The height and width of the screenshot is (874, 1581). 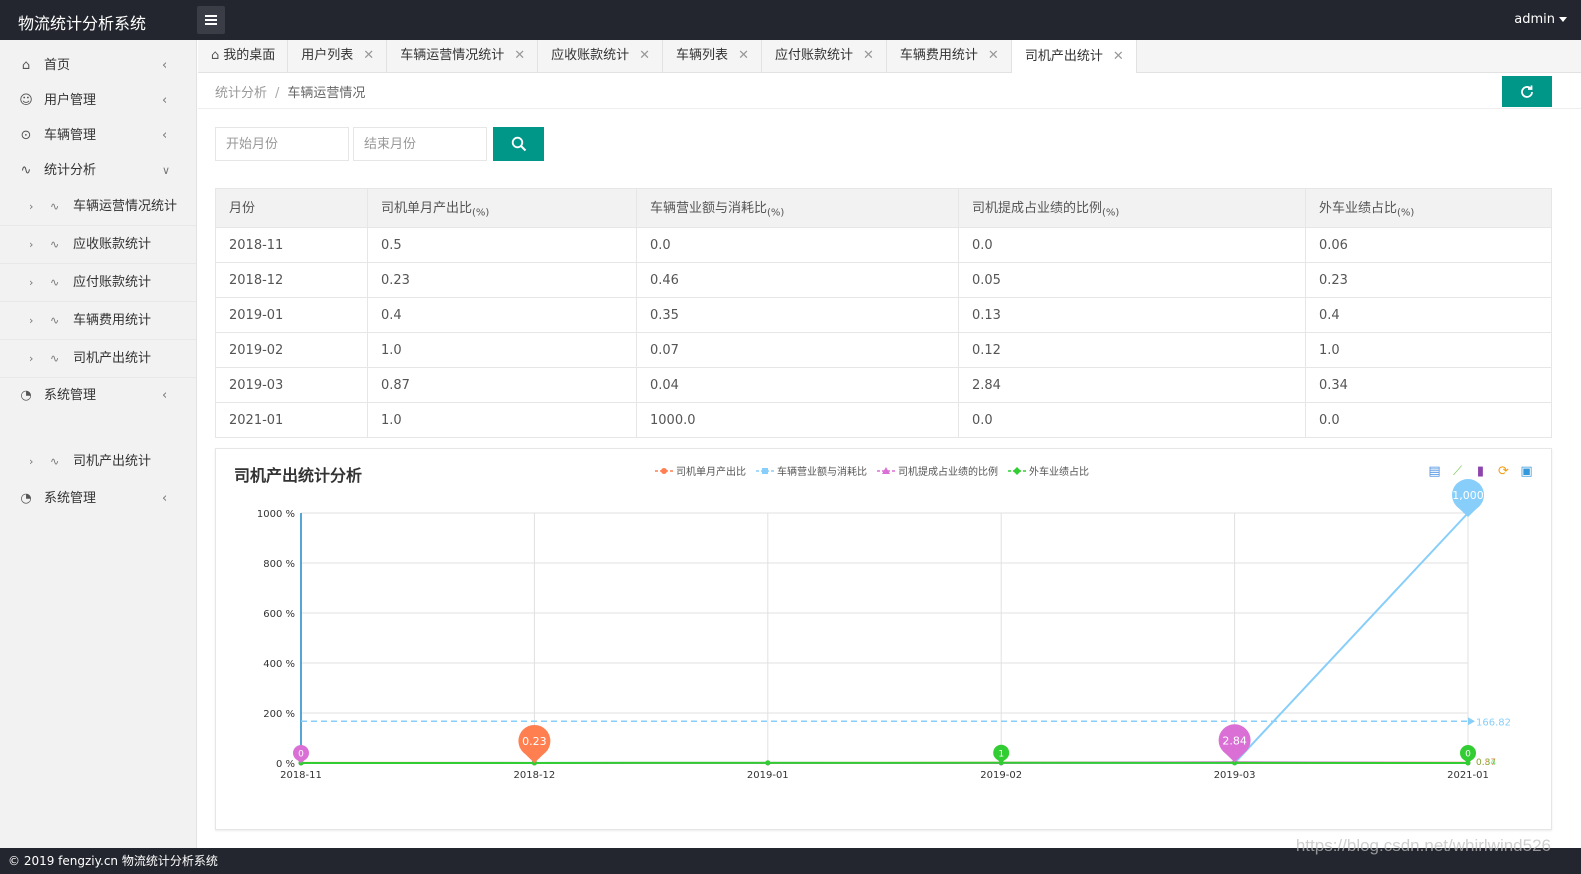 What do you see at coordinates (1503, 471) in the screenshot?
I see `restore-icon: ⟳` at bounding box center [1503, 471].